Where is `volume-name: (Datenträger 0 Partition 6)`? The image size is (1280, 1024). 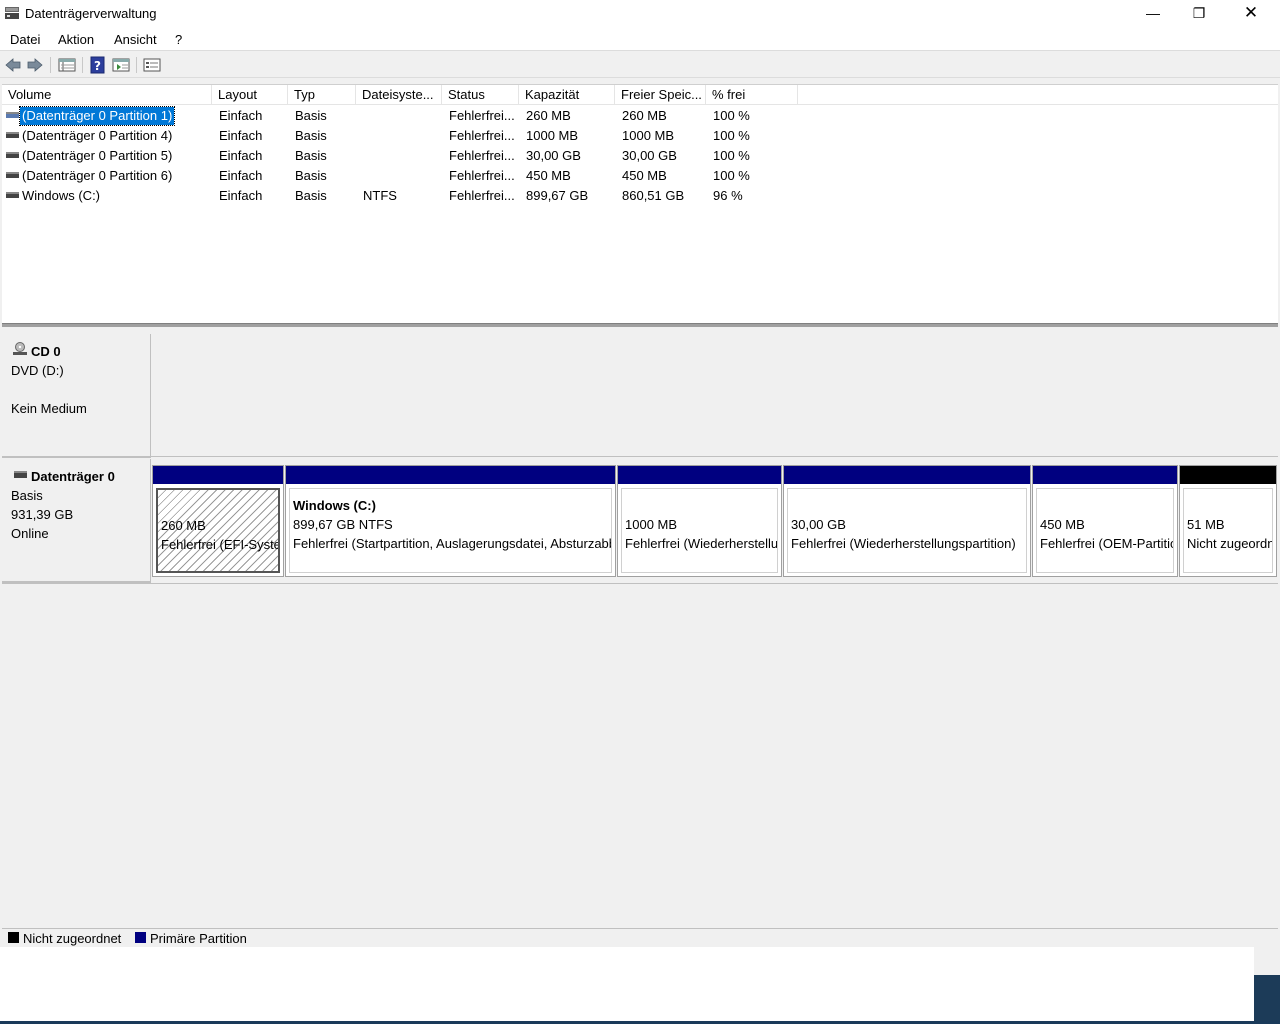
volume-name: (Datenträger 0 Partition 6) is located at coordinates (97, 176).